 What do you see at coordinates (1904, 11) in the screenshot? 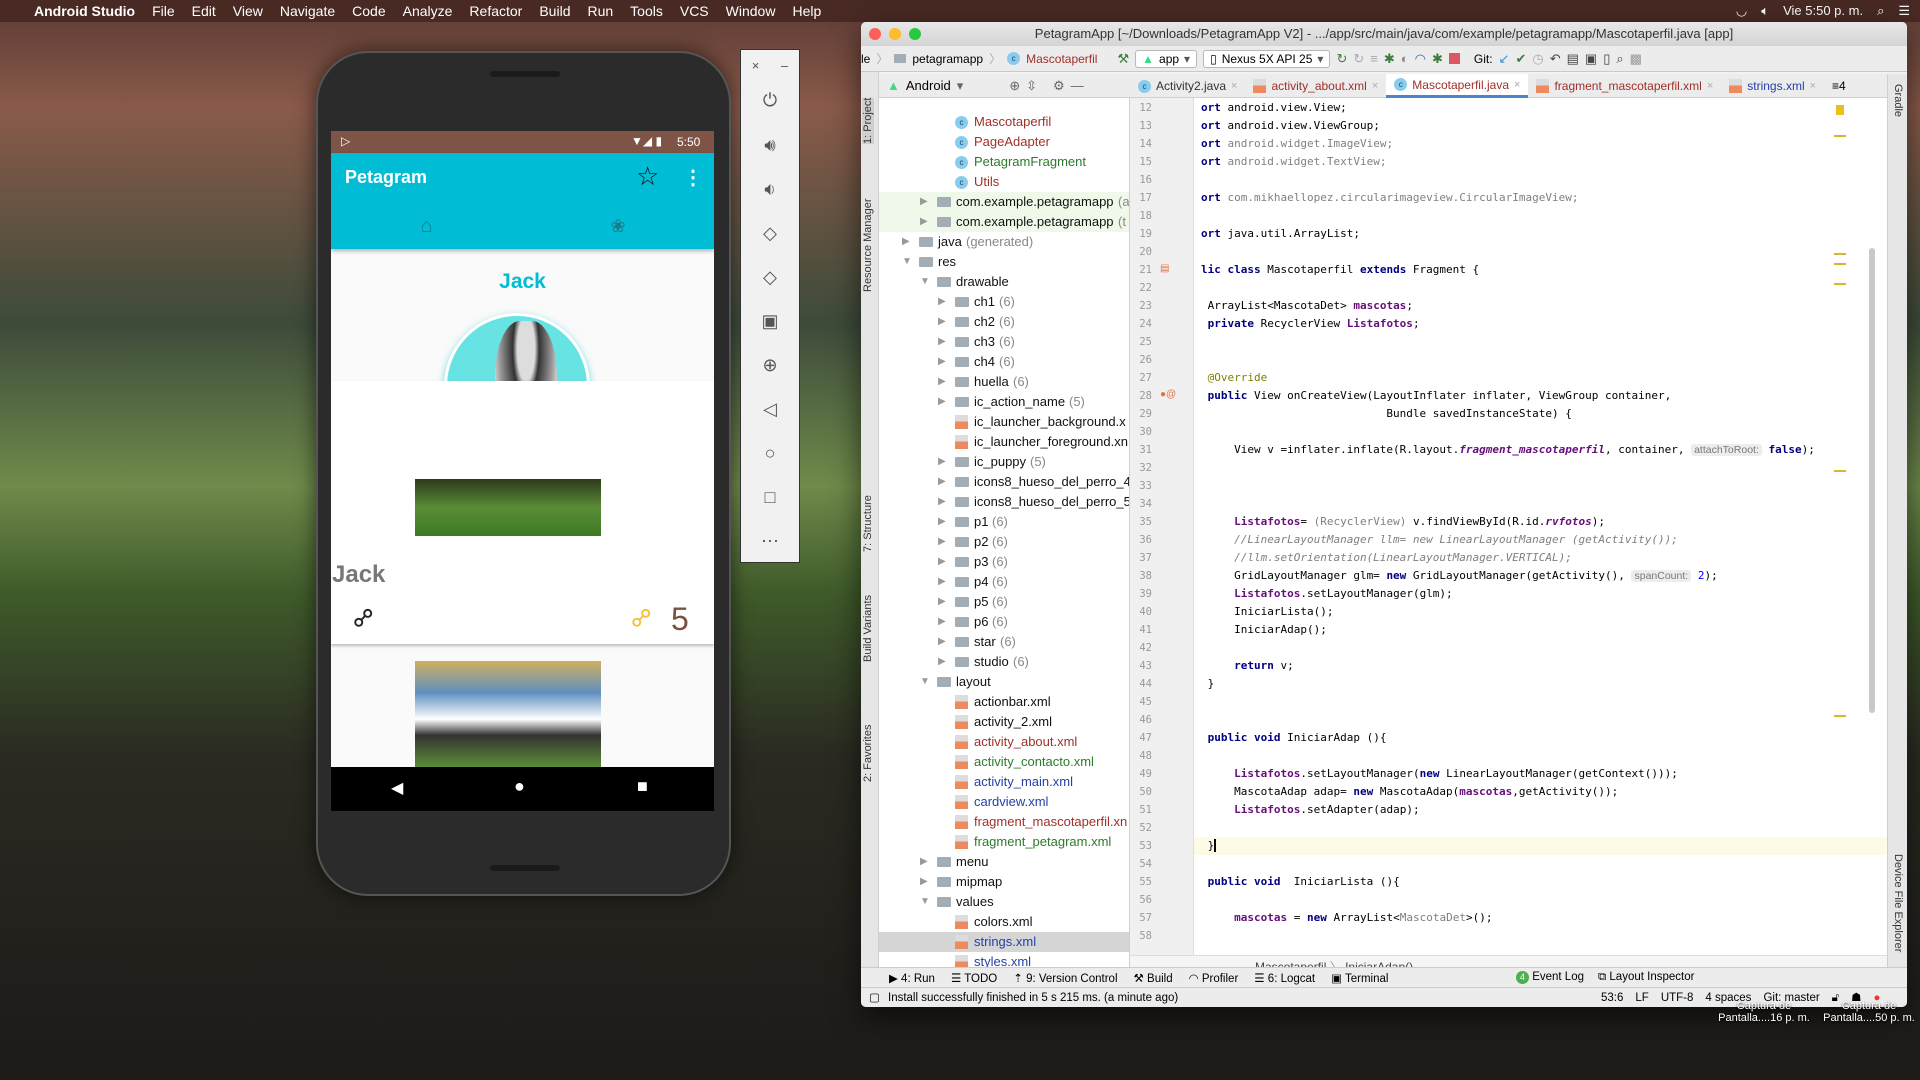
I see `notification-center-icon: ☰` at bounding box center [1904, 11].